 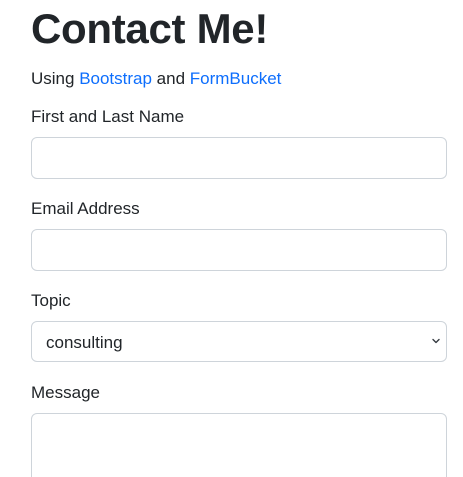 I want to click on page-title: Contact Me!, so click(x=150, y=28).